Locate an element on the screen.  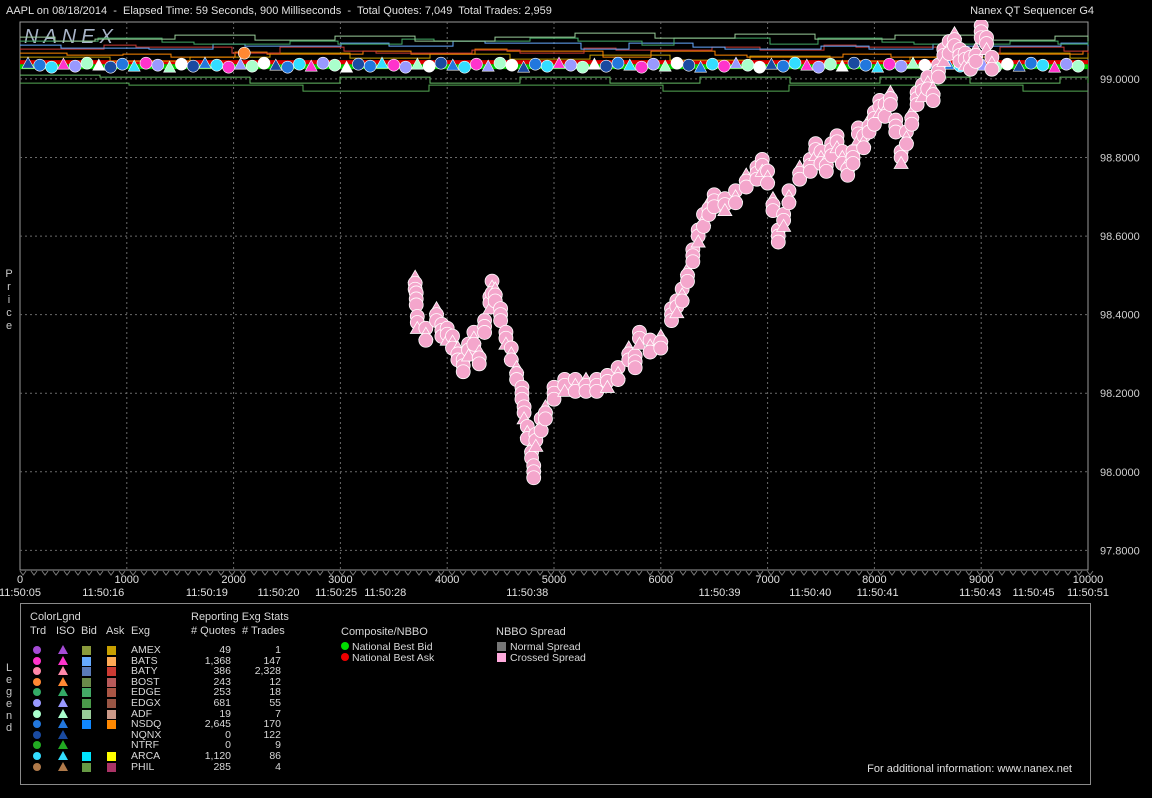
x-tick-label: 3000 is located at coordinates (340, 580).